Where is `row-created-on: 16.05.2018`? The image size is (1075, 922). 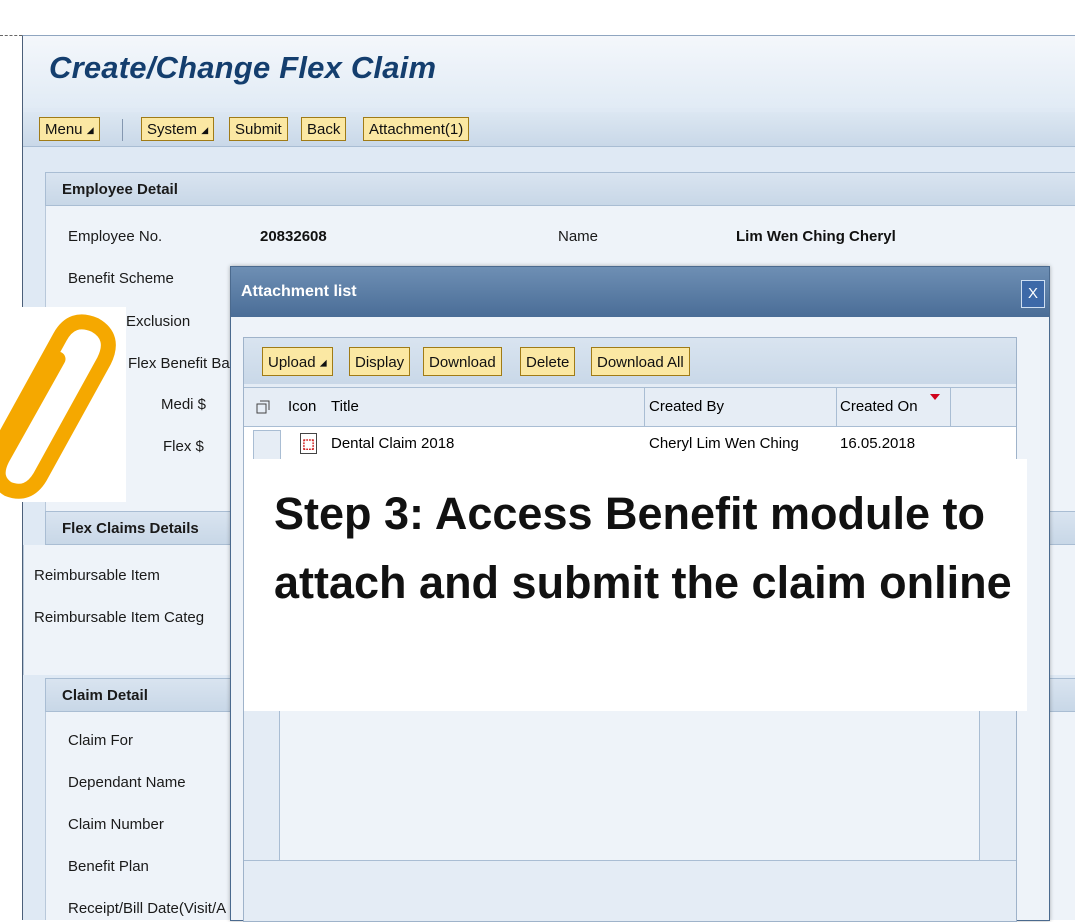
row-created-on: 16.05.2018 is located at coordinates (878, 443).